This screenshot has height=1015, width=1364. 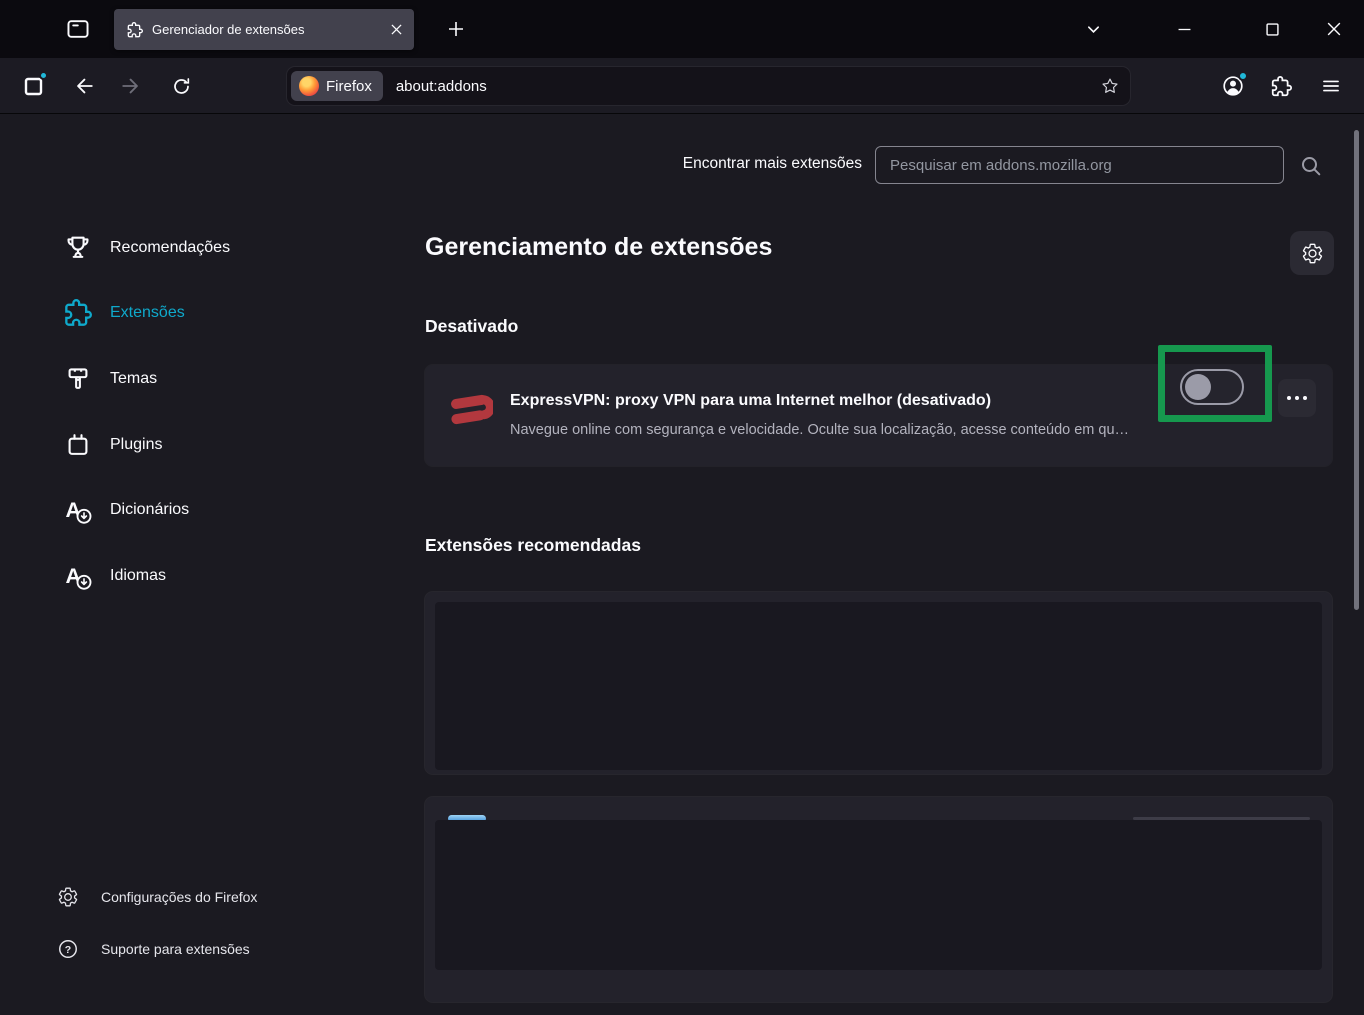 I want to click on star-icon, so click(x=1110, y=85).